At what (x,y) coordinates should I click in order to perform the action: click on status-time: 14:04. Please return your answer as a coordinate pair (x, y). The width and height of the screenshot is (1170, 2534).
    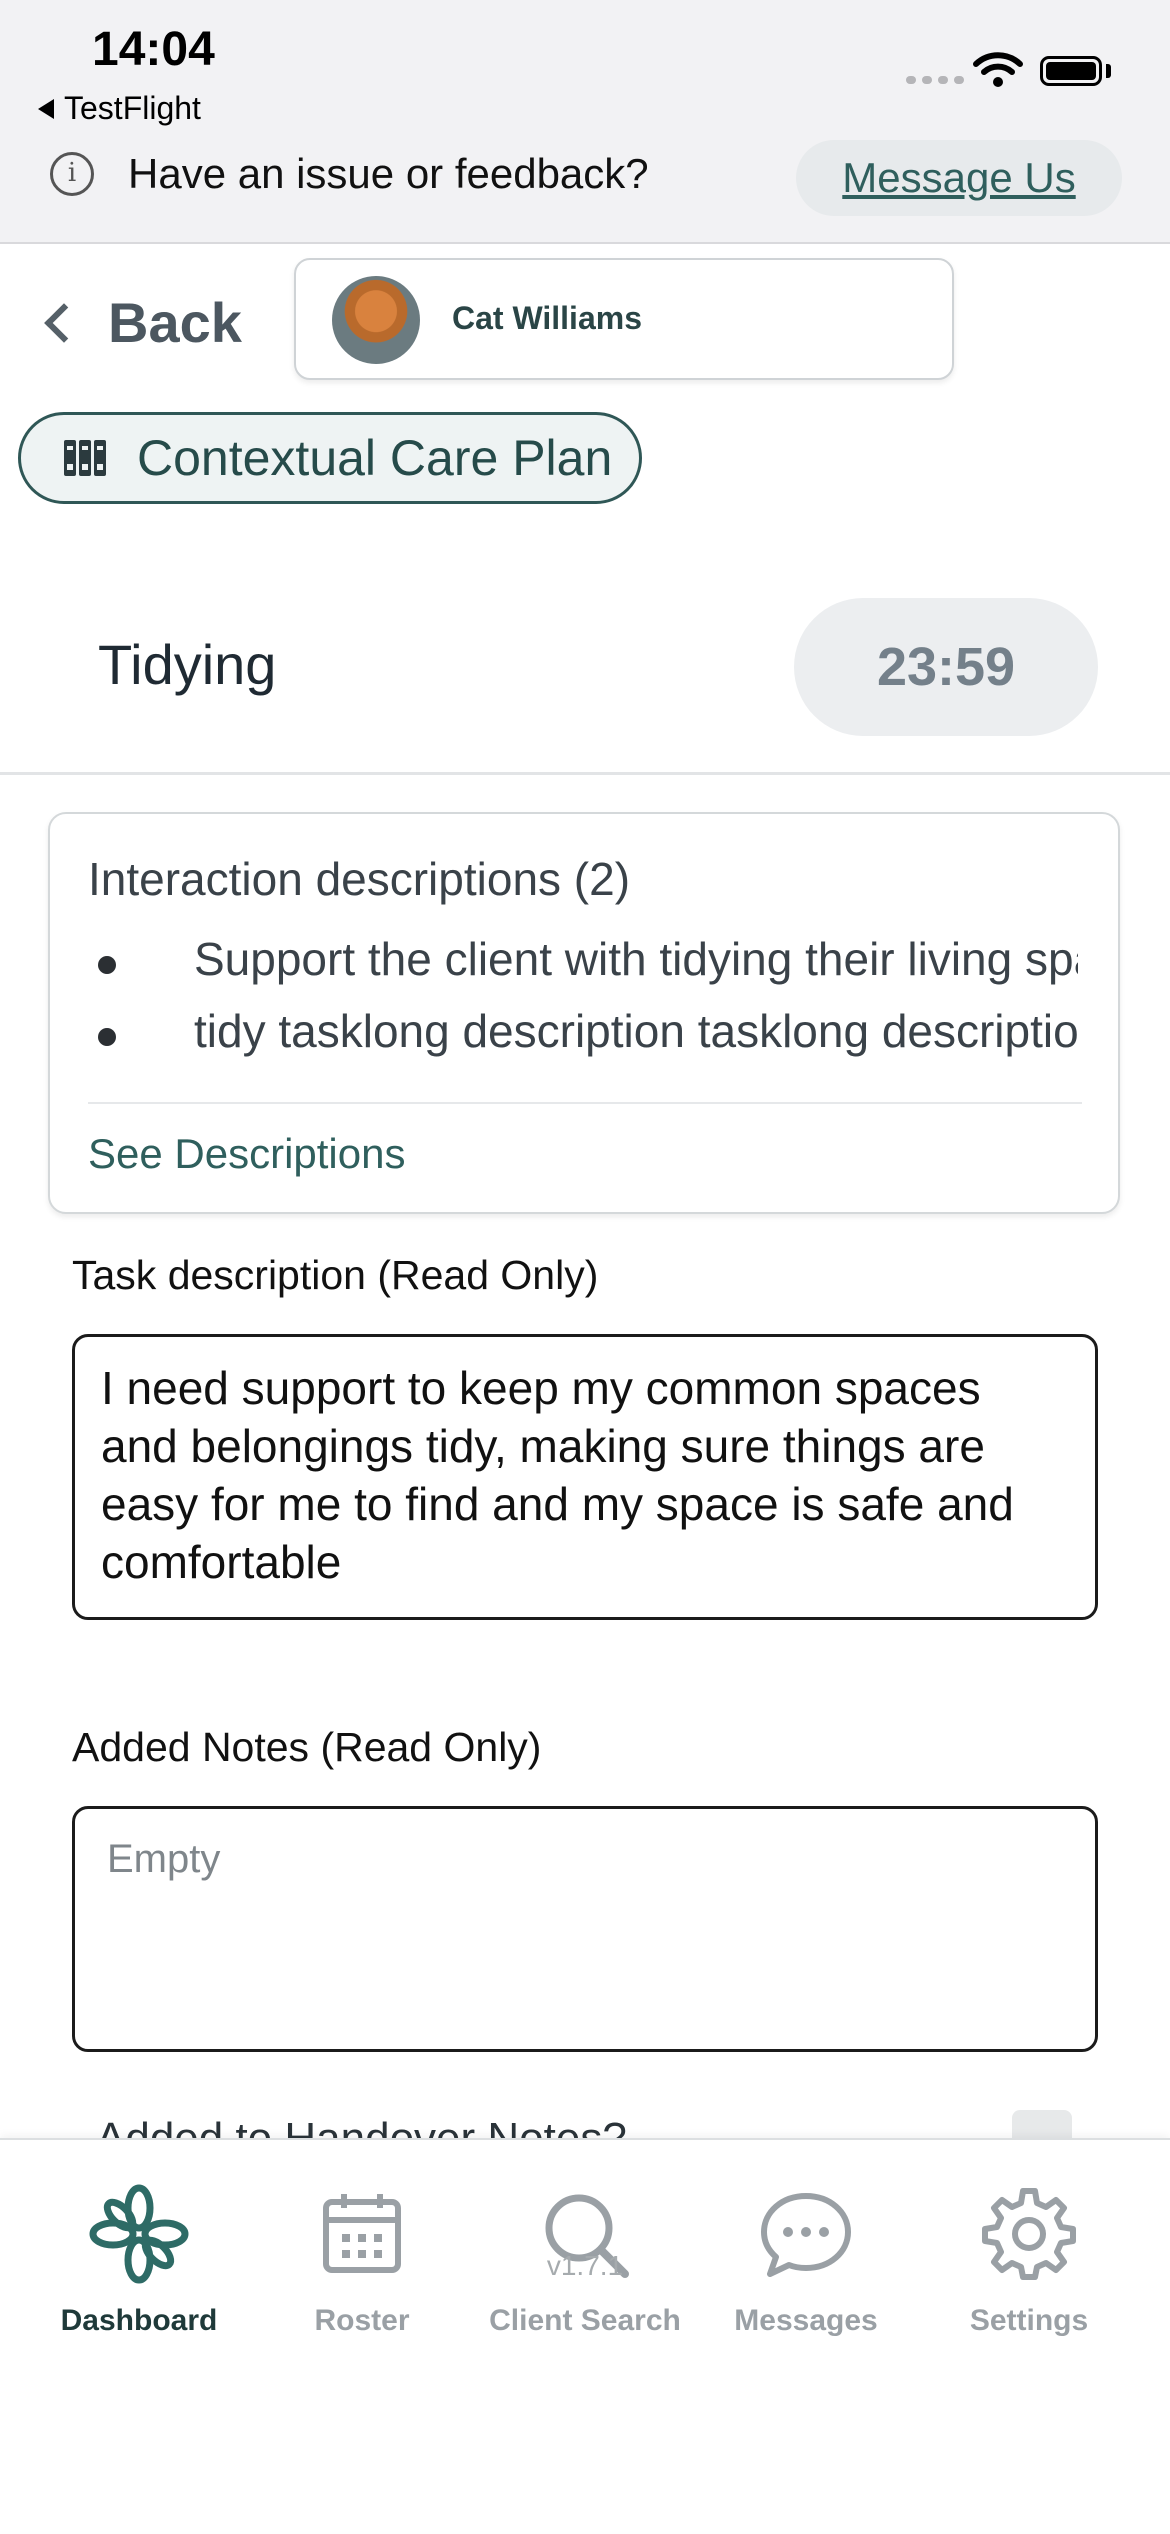
    Looking at the image, I should click on (153, 49).